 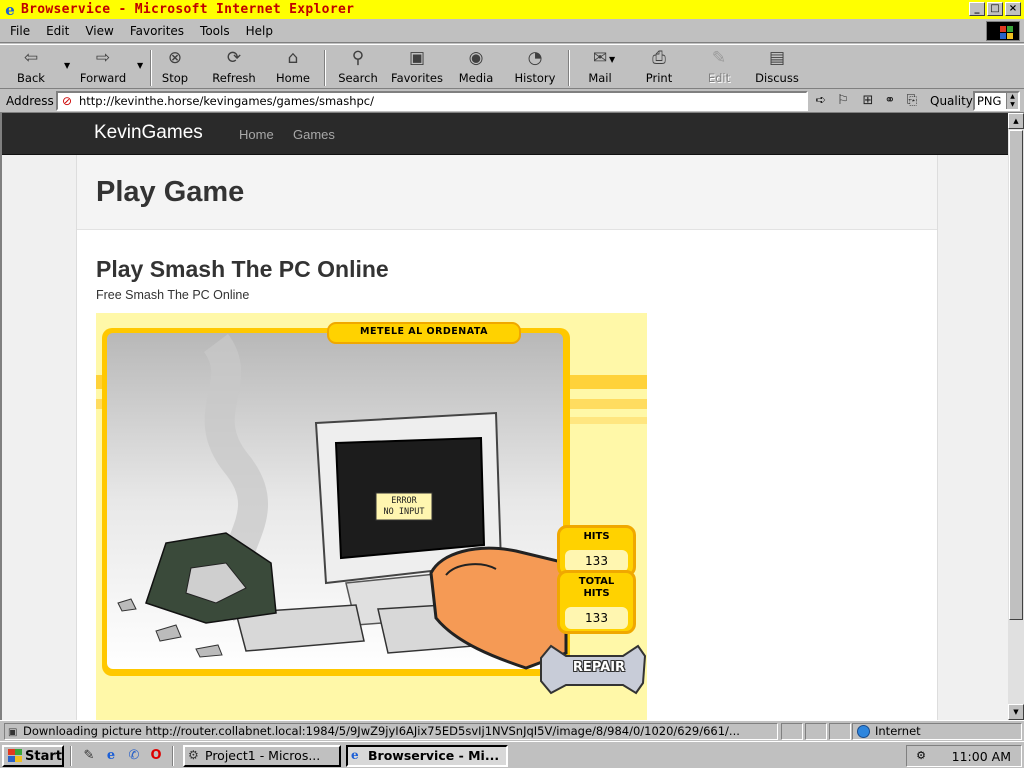 What do you see at coordinates (951, 101) in the screenshot?
I see `quality-label: Quality` at bounding box center [951, 101].